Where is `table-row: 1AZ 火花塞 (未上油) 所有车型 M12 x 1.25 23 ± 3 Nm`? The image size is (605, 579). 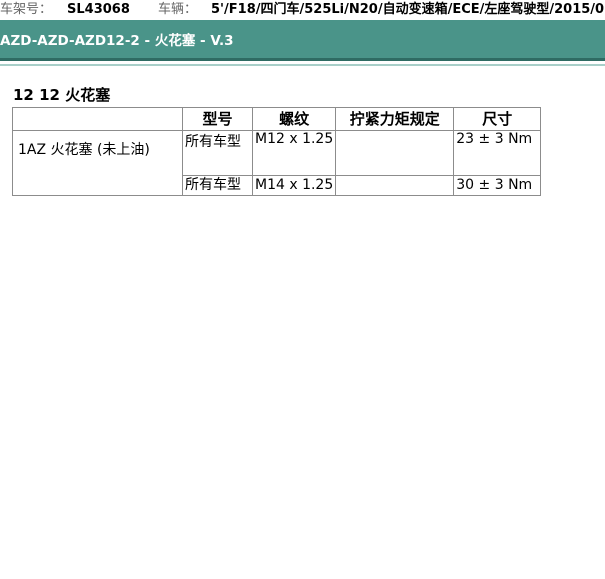 table-row: 1AZ 火花塞 (未上油) 所有车型 M12 x 1.25 23 ± 3 Nm is located at coordinates (277, 163).